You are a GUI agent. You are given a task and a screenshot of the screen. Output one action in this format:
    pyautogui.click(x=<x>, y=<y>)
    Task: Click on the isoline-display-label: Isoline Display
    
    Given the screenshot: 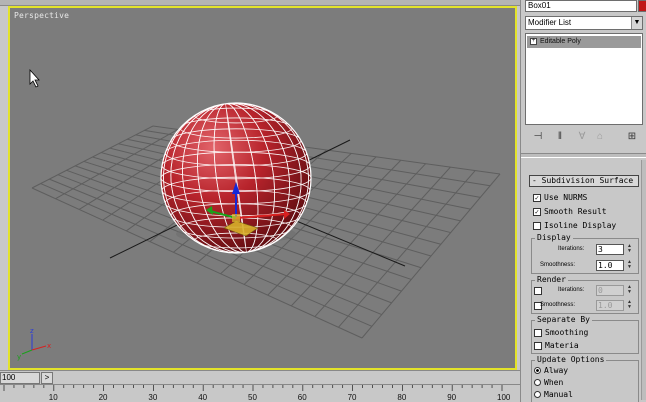 What is the action you would take?
    pyautogui.click(x=580, y=225)
    